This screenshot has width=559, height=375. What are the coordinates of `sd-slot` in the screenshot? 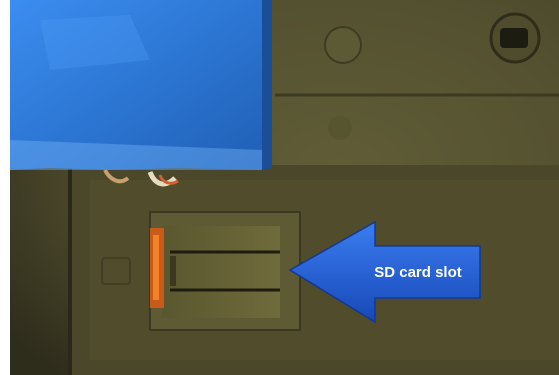 It's located at (221, 272).